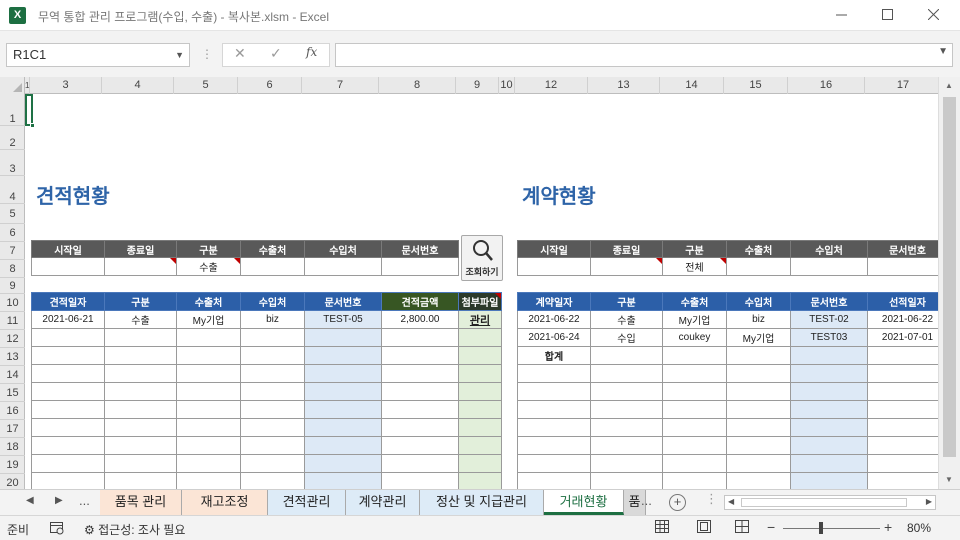 The width and height of the screenshot is (960, 540). Describe the element at coordinates (12, 163) in the screenshot. I see `row-header-cell: 3` at that location.